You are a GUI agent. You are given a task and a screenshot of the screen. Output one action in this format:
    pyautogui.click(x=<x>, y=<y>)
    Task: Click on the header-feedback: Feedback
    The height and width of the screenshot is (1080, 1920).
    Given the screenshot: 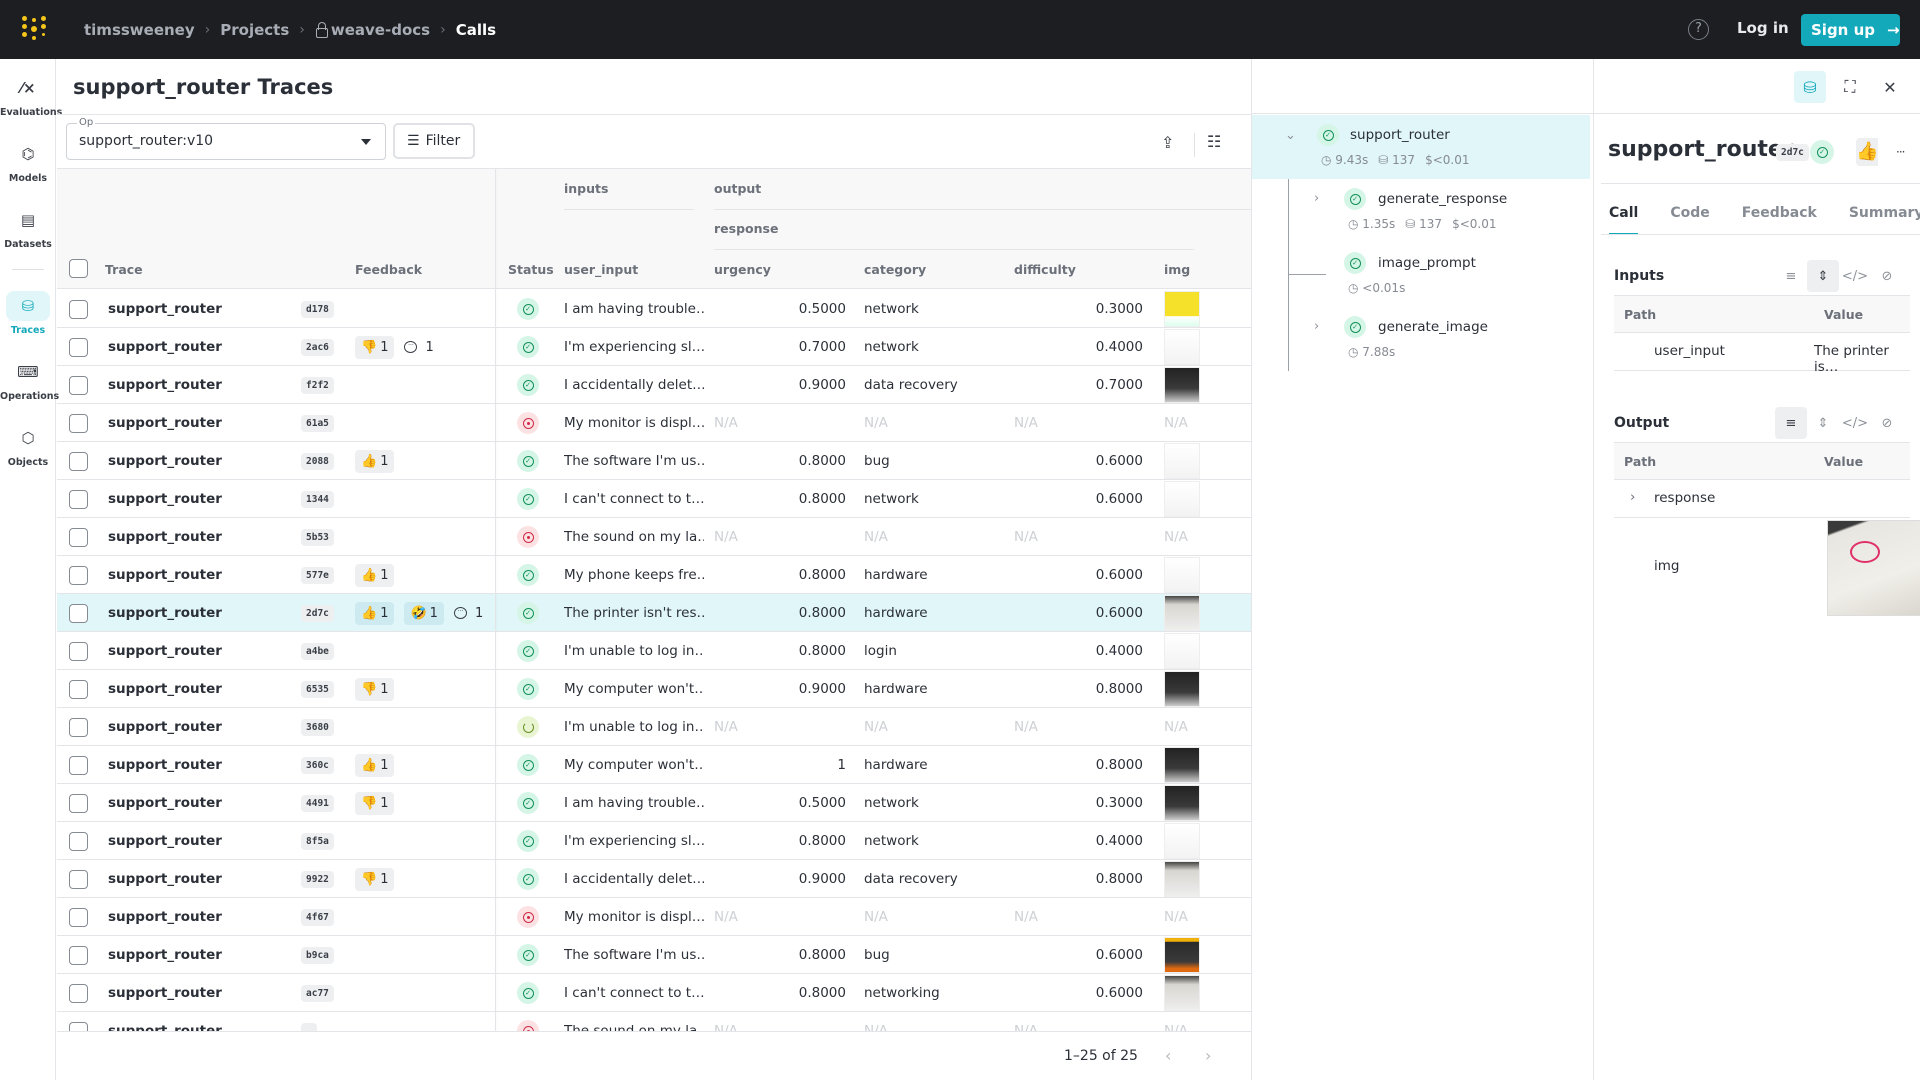 What is the action you would take?
    pyautogui.click(x=388, y=269)
    